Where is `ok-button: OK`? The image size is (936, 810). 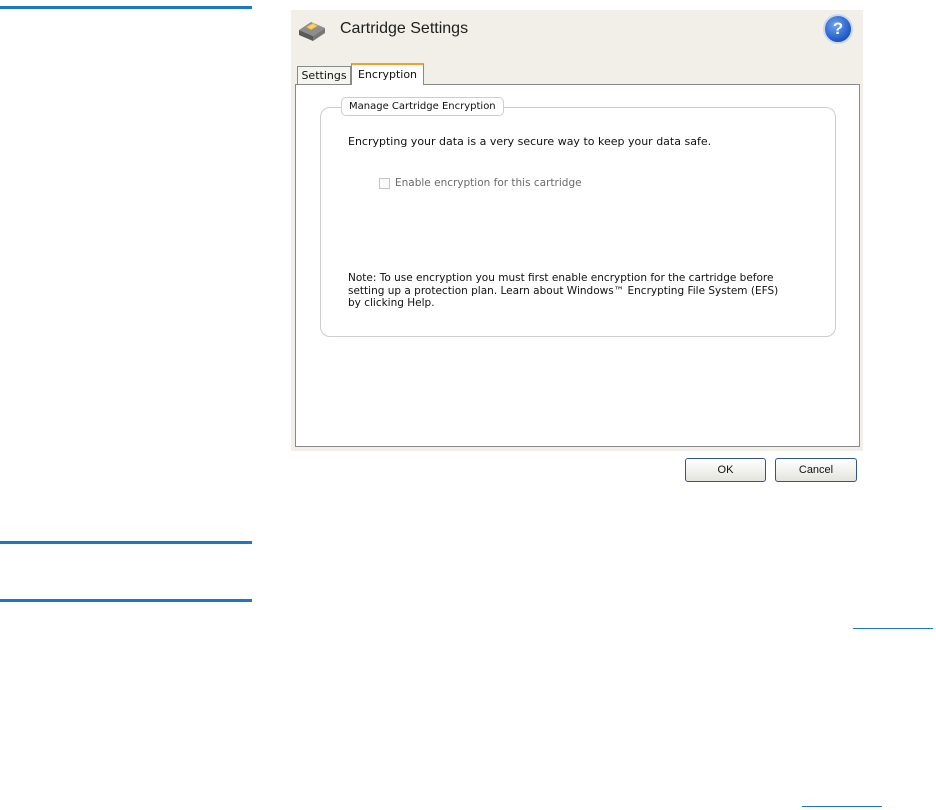 ok-button: OK is located at coordinates (725, 470).